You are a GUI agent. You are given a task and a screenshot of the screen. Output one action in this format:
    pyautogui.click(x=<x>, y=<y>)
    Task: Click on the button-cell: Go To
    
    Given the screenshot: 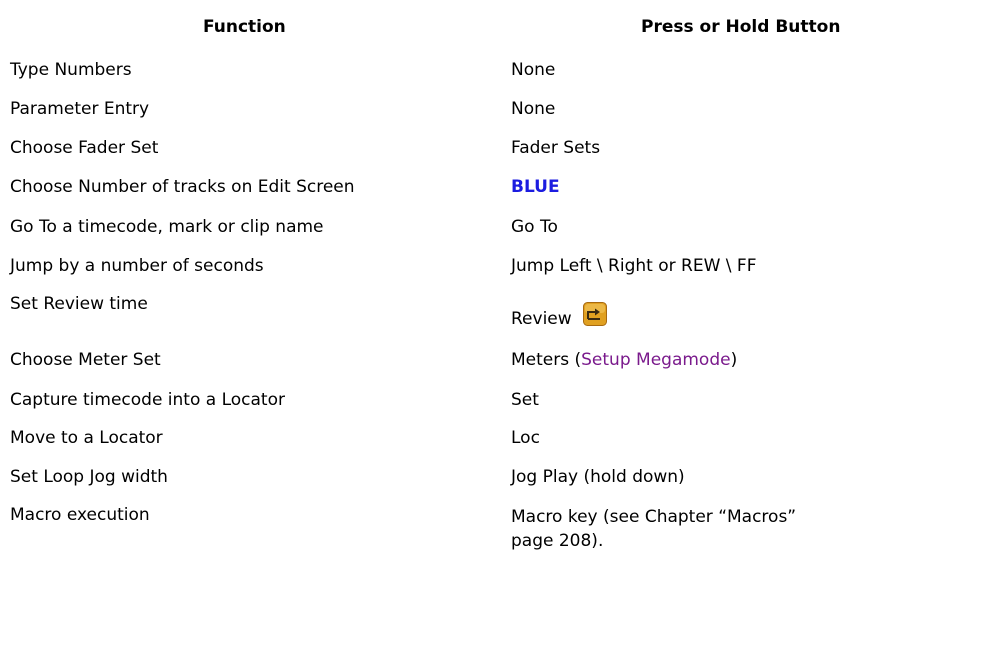 What is the action you would take?
    pyautogui.click(x=534, y=227)
    